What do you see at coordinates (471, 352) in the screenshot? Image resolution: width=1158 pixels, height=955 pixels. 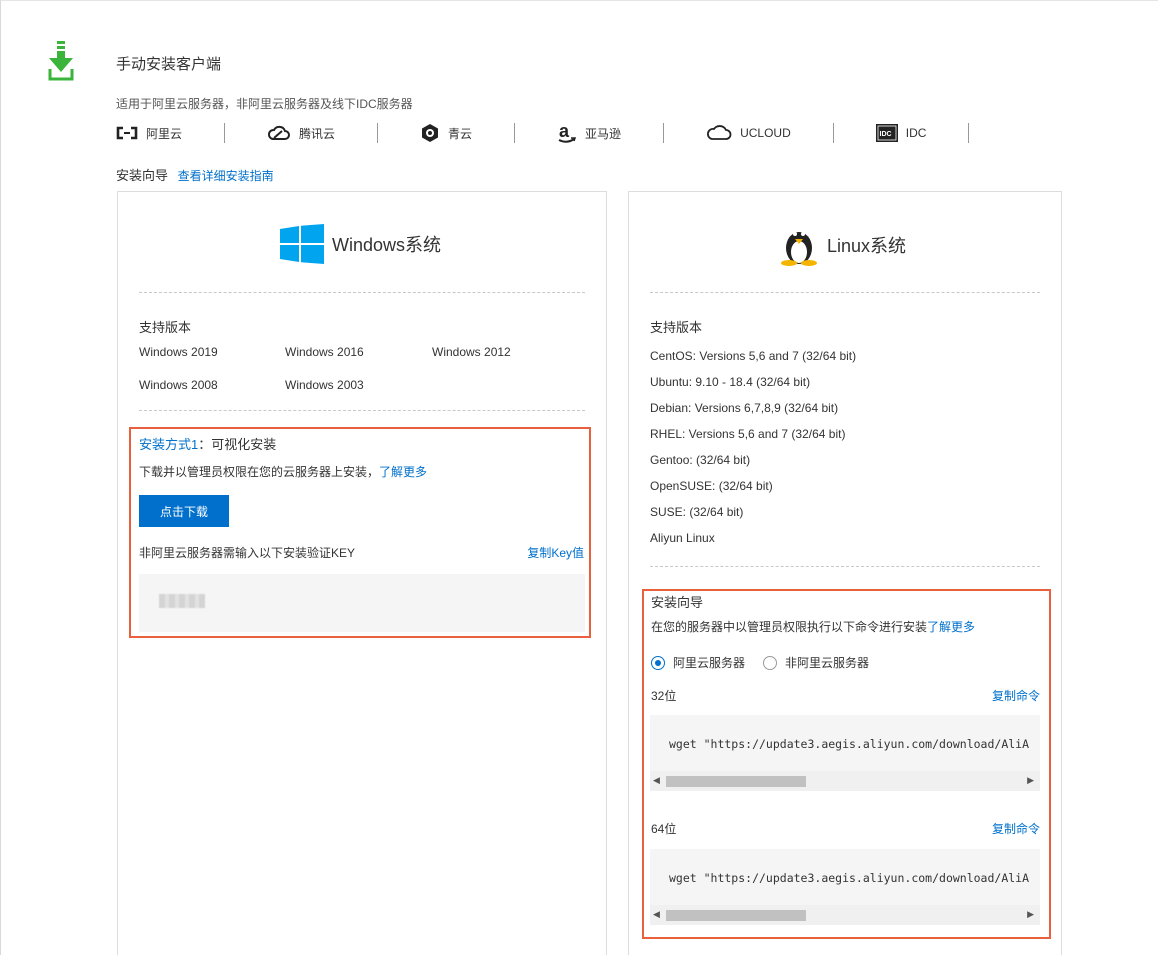 I see `version-item: Windows 2012` at bounding box center [471, 352].